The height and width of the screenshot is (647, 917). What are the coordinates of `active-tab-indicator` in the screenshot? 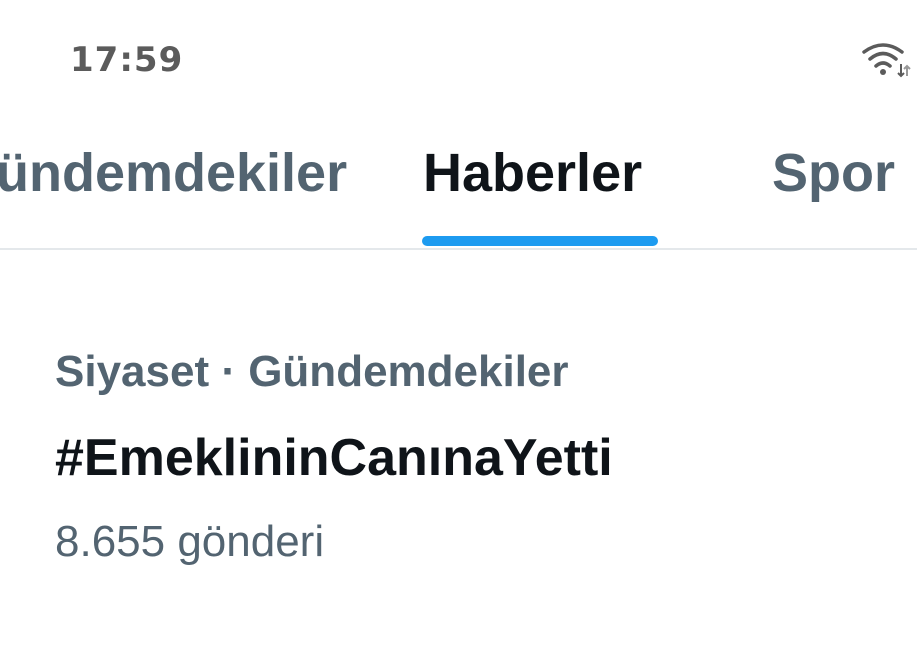 It's located at (540, 241).